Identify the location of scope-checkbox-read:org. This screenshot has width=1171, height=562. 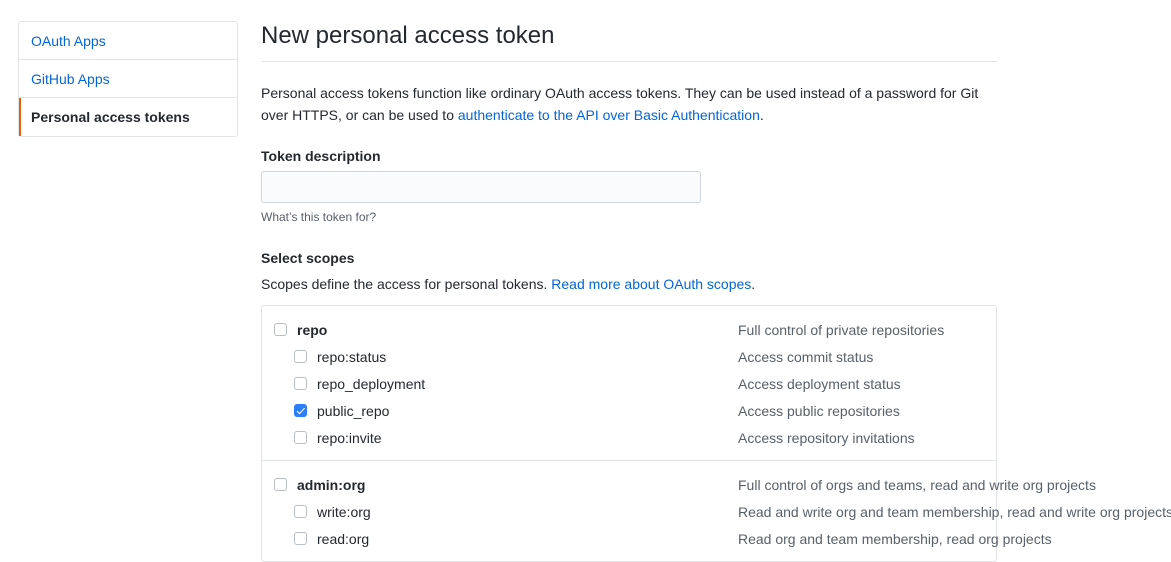
(300, 539).